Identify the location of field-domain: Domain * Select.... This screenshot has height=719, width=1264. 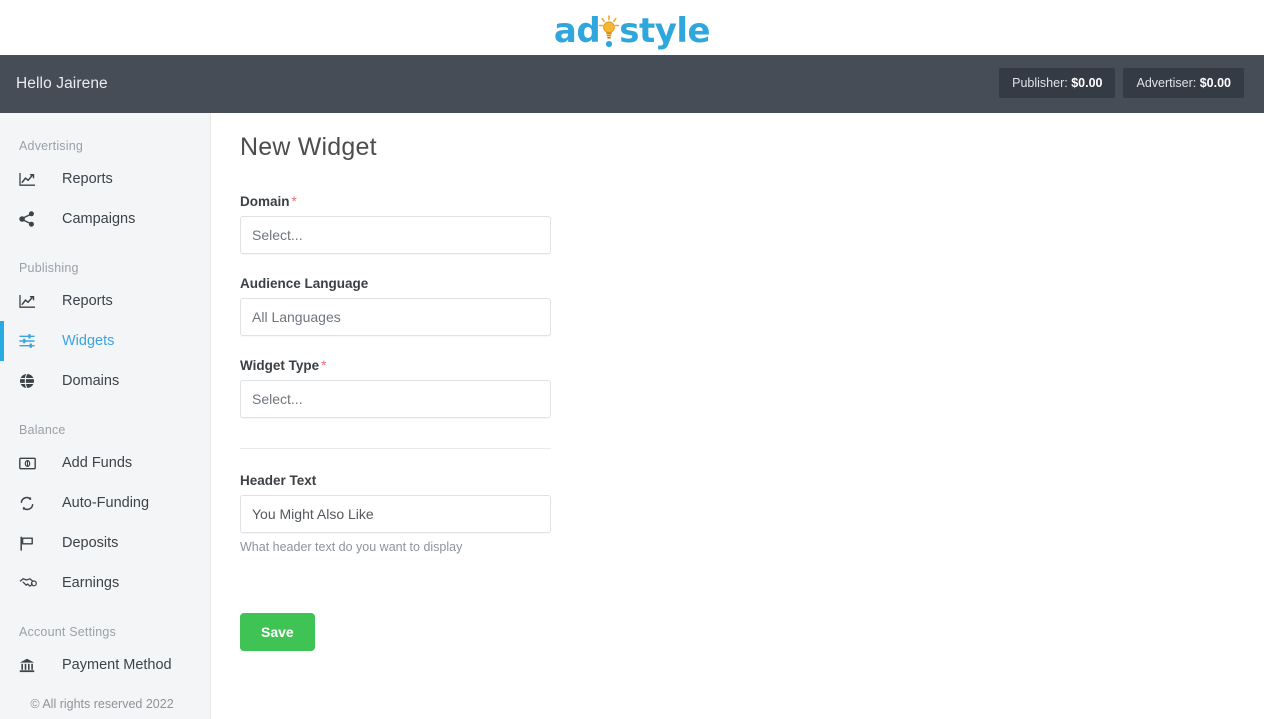
(395, 224).